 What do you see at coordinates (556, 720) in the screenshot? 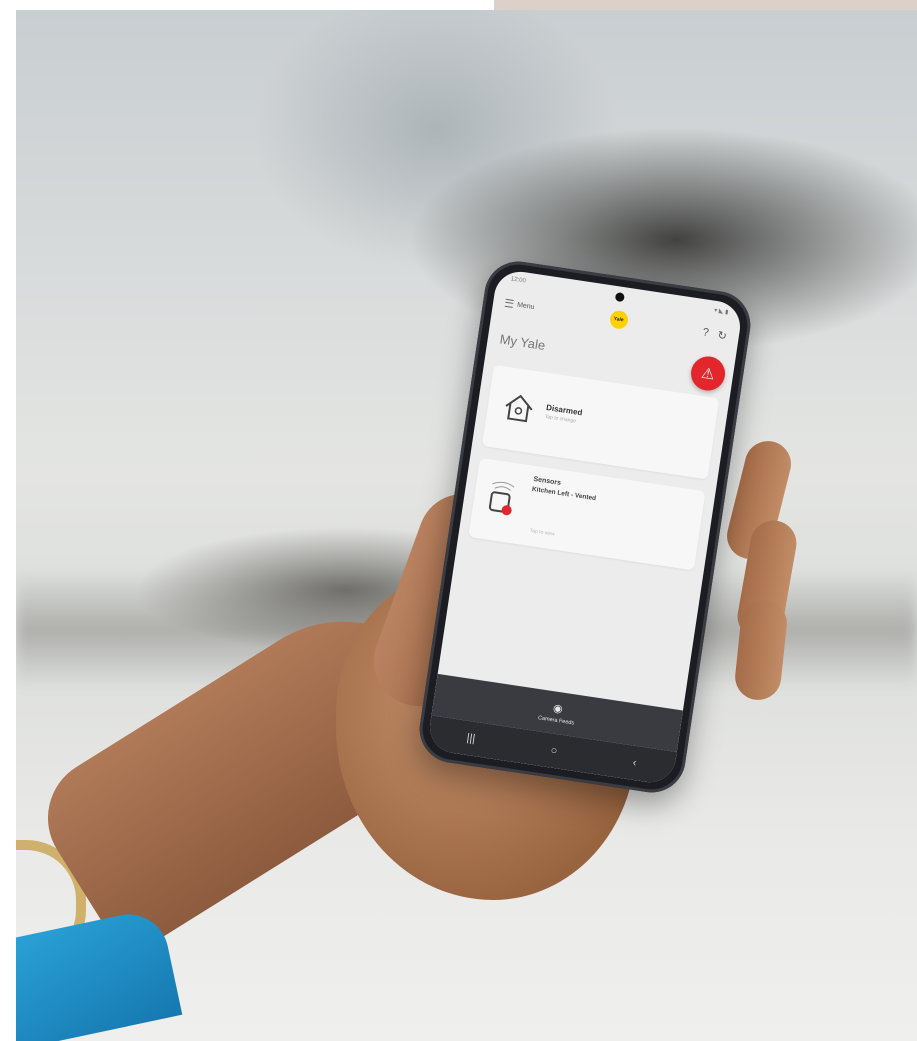
I see `camera-feeds-label: Camera Feeds` at bounding box center [556, 720].